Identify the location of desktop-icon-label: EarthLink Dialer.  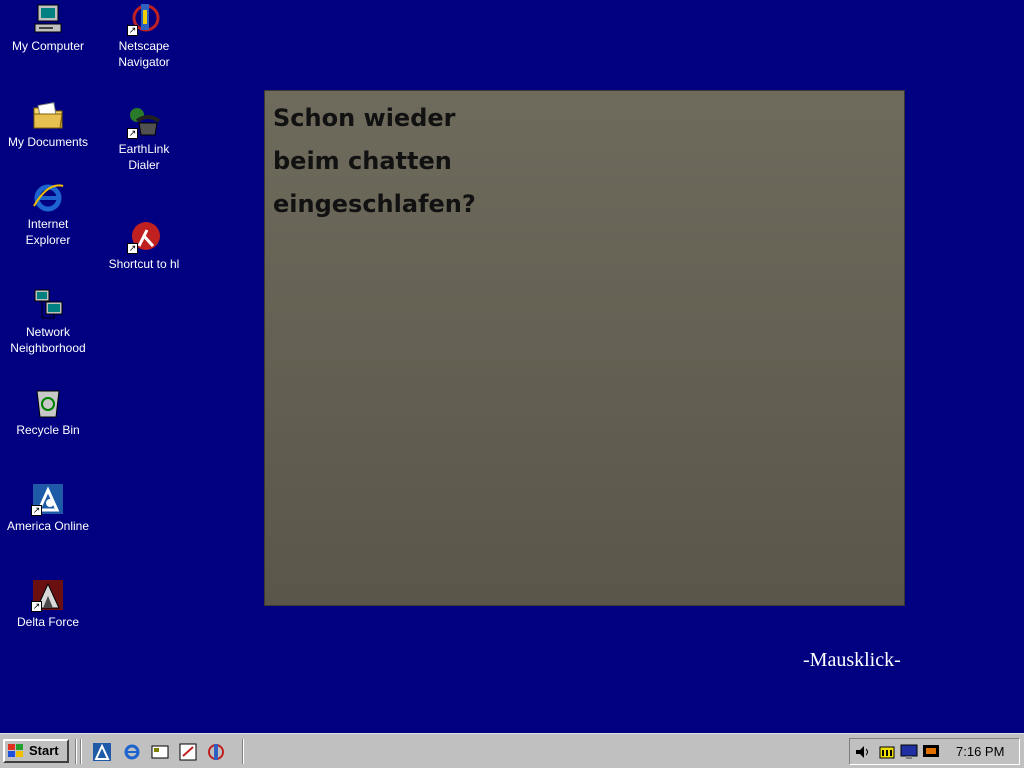
(144, 157).